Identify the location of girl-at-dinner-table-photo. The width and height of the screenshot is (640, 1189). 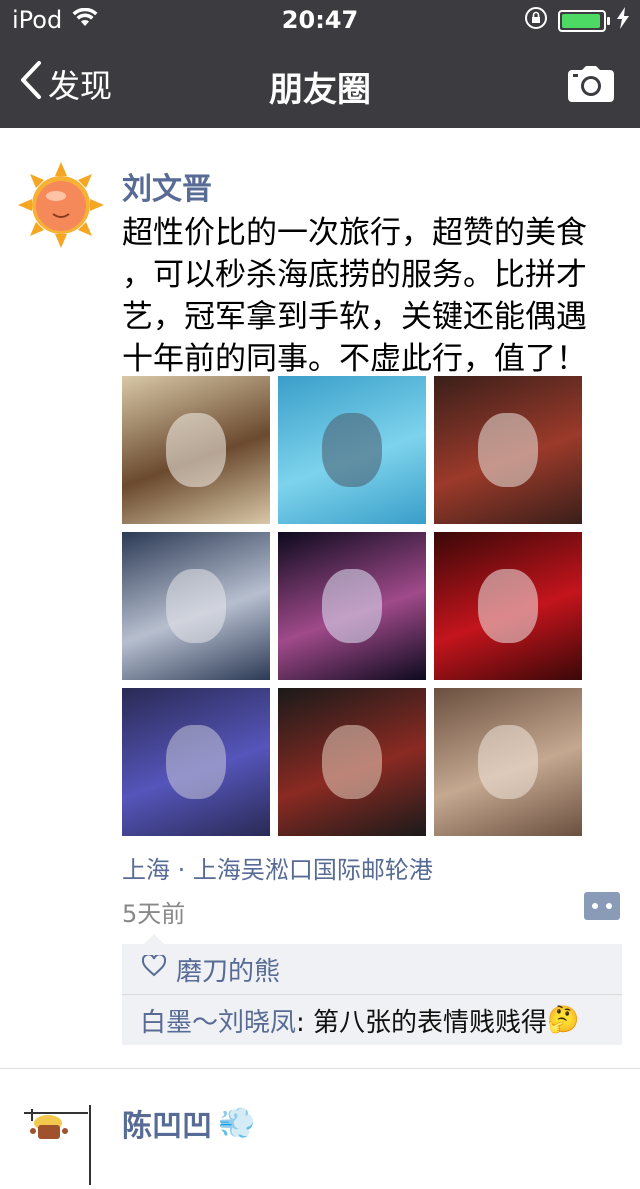
(196, 450).